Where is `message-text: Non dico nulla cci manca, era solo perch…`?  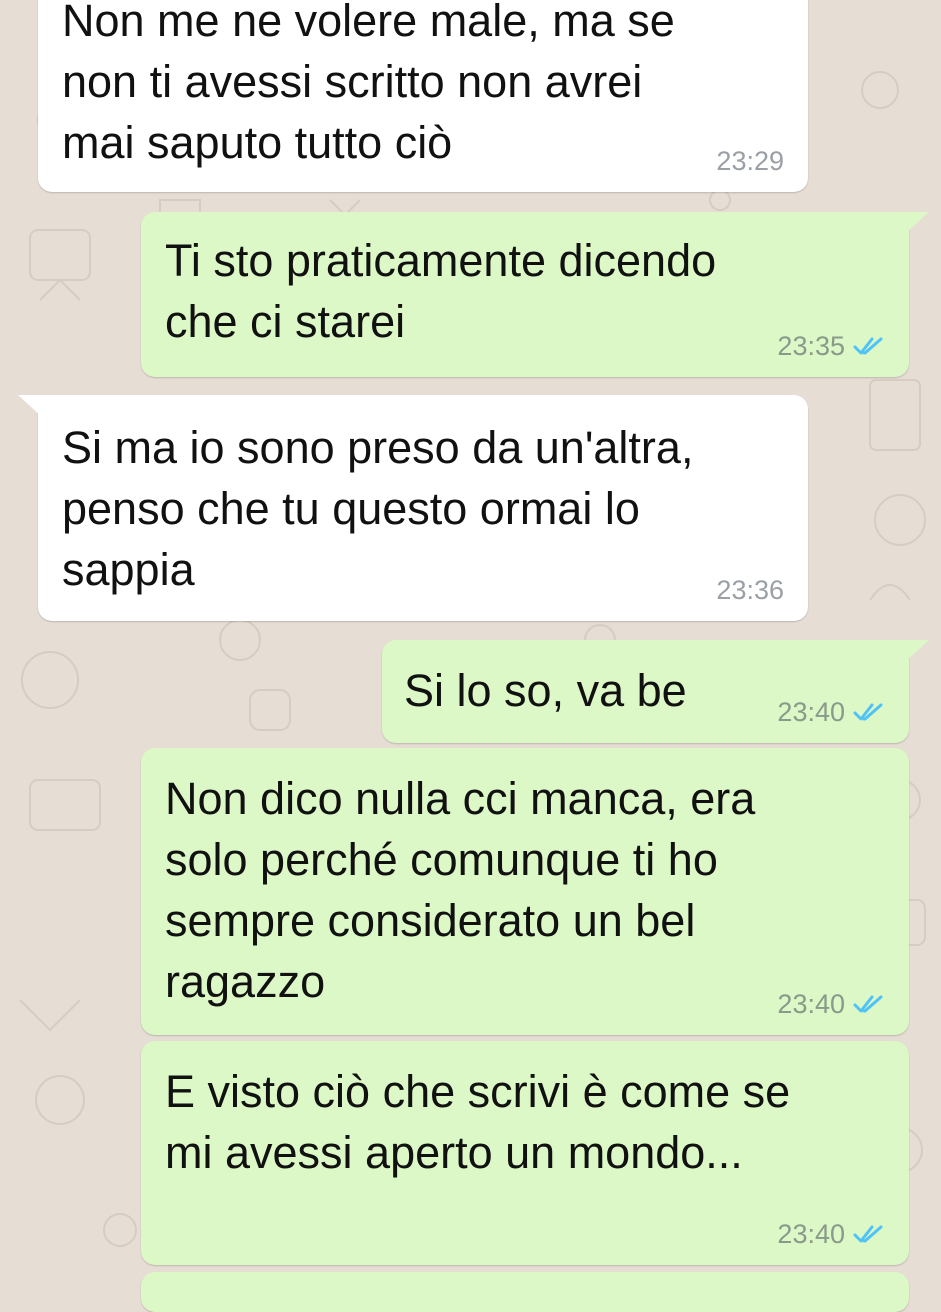
message-text: Non dico nulla cci manca, era solo perch… is located at coordinates (460, 890).